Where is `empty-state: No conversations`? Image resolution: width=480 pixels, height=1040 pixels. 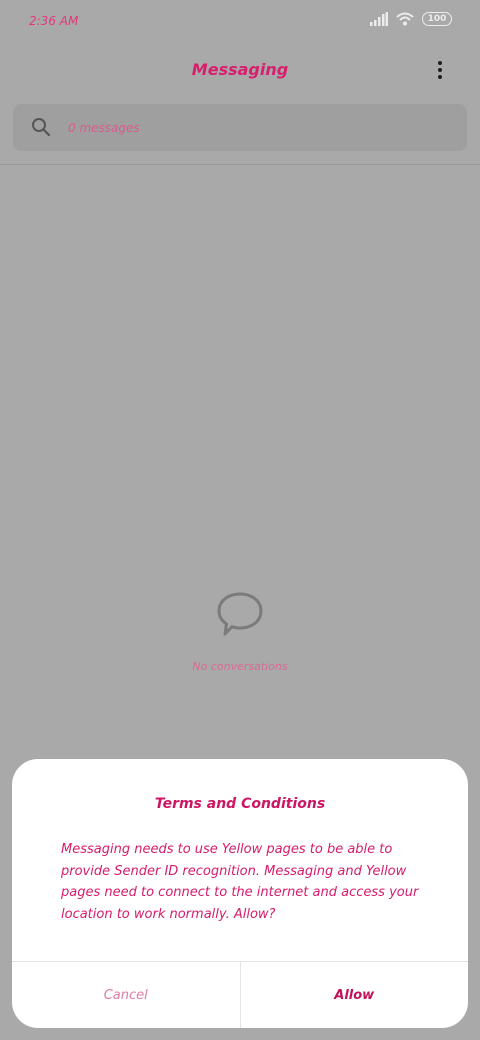 empty-state: No conversations is located at coordinates (240, 631).